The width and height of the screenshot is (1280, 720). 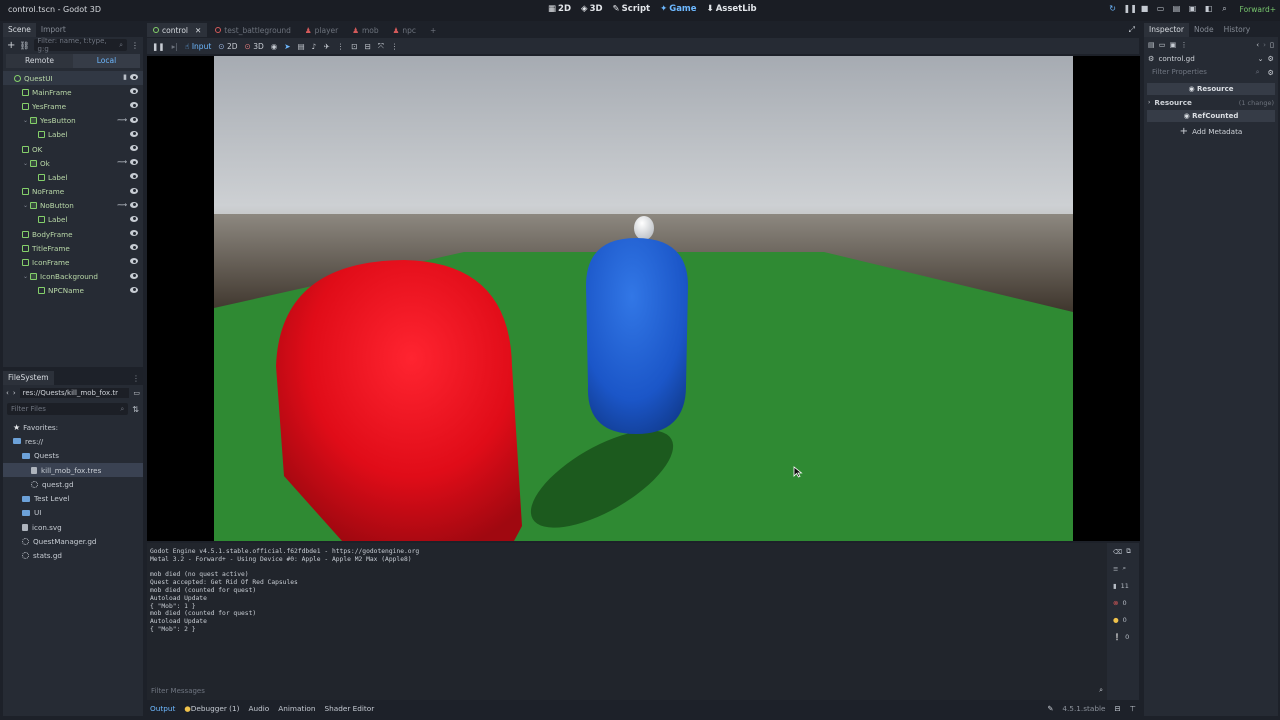 I want to click on movie-icon: ◧, so click(x=1209, y=9).